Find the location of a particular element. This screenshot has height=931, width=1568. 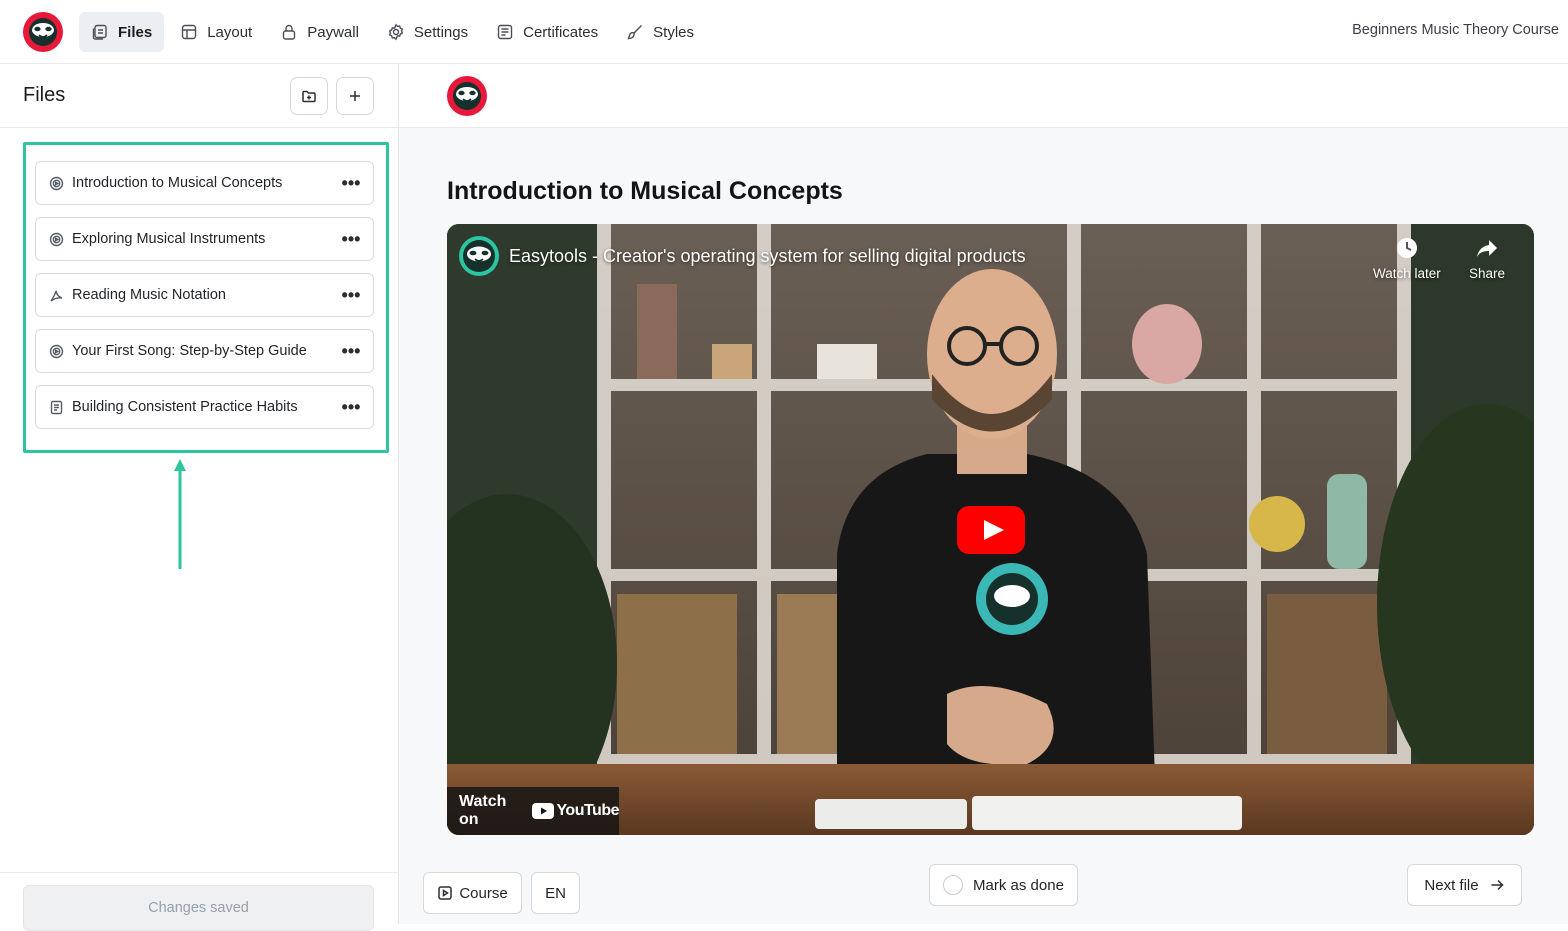

plus-icon is located at coordinates (355, 96).